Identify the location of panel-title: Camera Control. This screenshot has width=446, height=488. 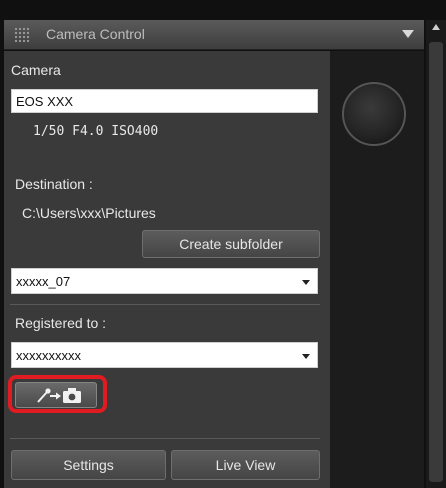
(95, 34).